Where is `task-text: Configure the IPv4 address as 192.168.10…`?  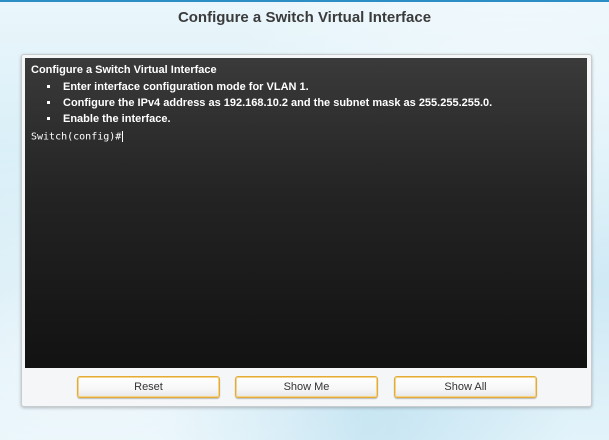 task-text: Configure the IPv4 address as 192.168.10… is located at coordinates (278, 103).